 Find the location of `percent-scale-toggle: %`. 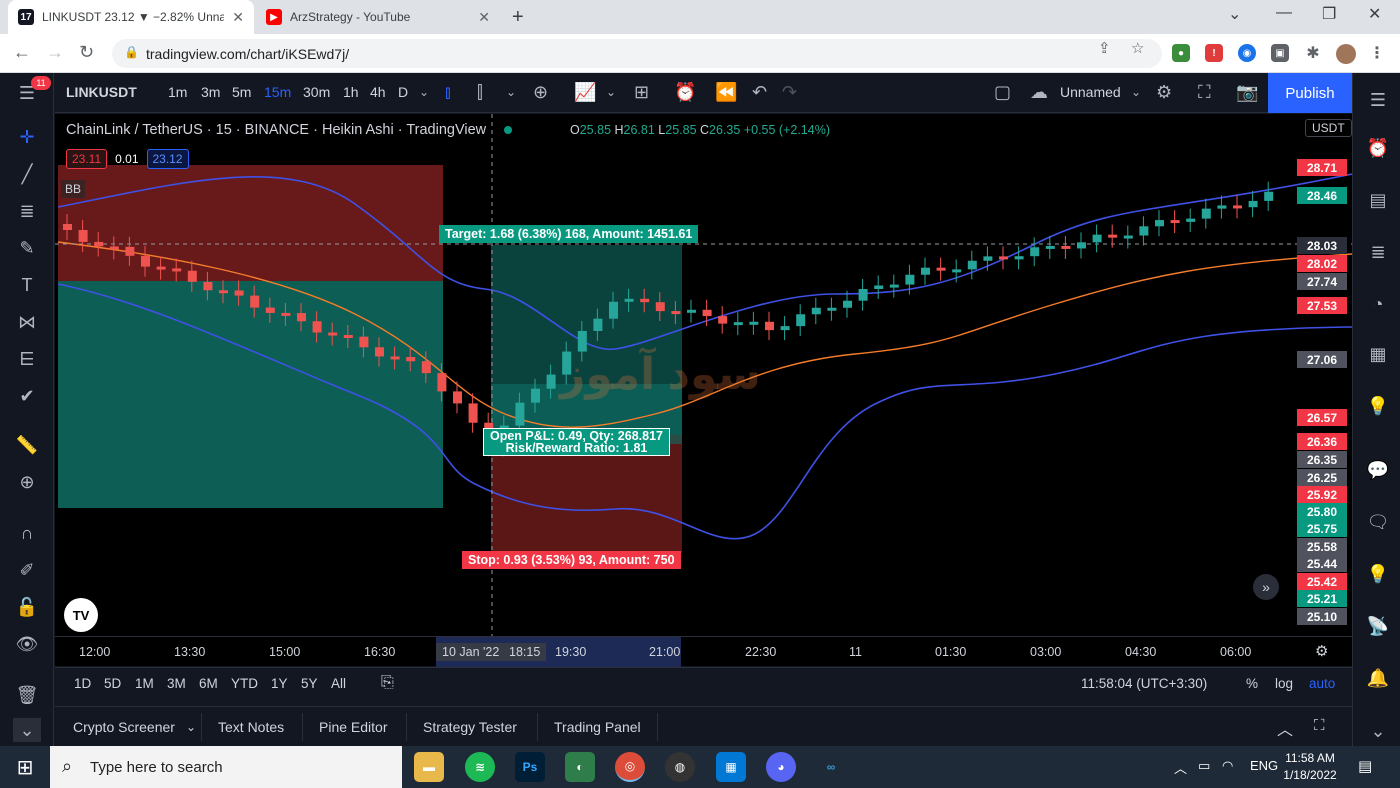

percent-scale-toggle: % is located at coordinates (1252, 683).